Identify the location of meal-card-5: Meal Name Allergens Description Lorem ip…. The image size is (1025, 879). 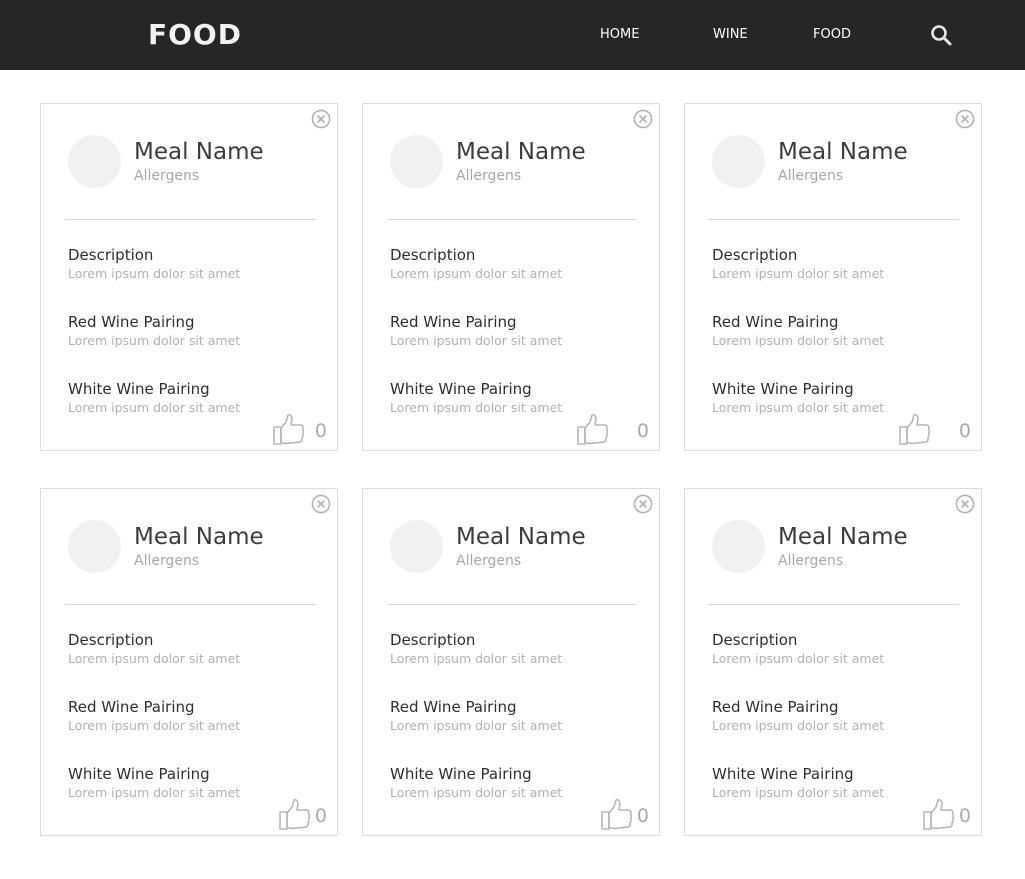
(511, 662).